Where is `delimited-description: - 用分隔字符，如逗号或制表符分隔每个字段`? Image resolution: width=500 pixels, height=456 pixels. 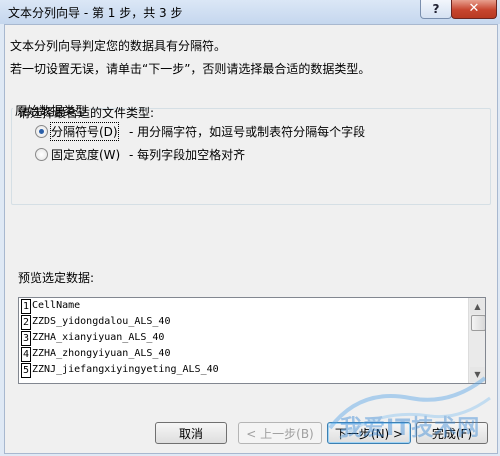
delimited-description: - 用分隔字符，如逗号或制表符分隔每个字段 is located at coordinates (247, 132).